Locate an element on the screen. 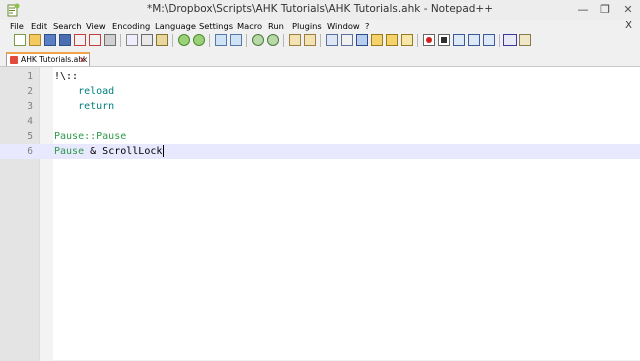 Image resolution: width=640 pixels, height=361 pixels. menu-file: File is located at coordinates (17, 26).